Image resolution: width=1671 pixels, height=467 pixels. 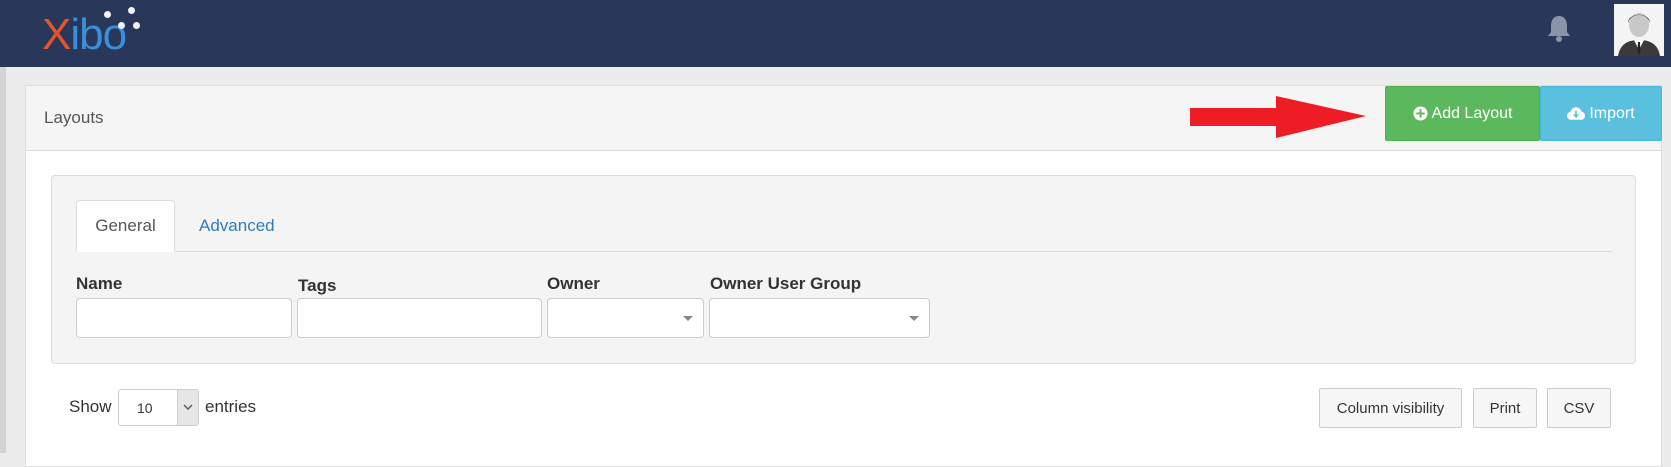 What do you see at coordinates (237, 226) in the screenshot?
I see `tab-advanced: Advanced` at bounding box center [237, 226].